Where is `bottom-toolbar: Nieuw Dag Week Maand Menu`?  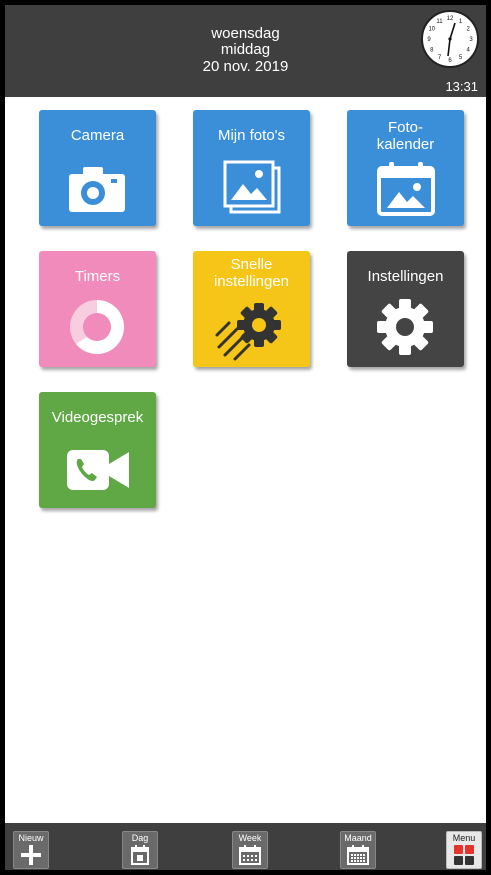 bottom-toolbar: Nieuw Dag Week Maand Menu is located at coordinates (245, 846).